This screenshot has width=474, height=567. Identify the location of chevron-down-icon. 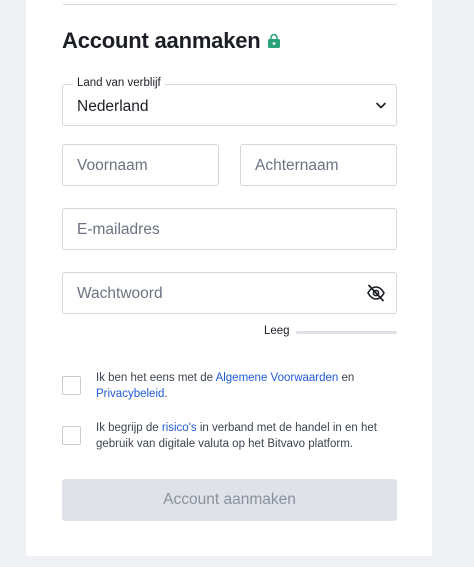
(381, 105).